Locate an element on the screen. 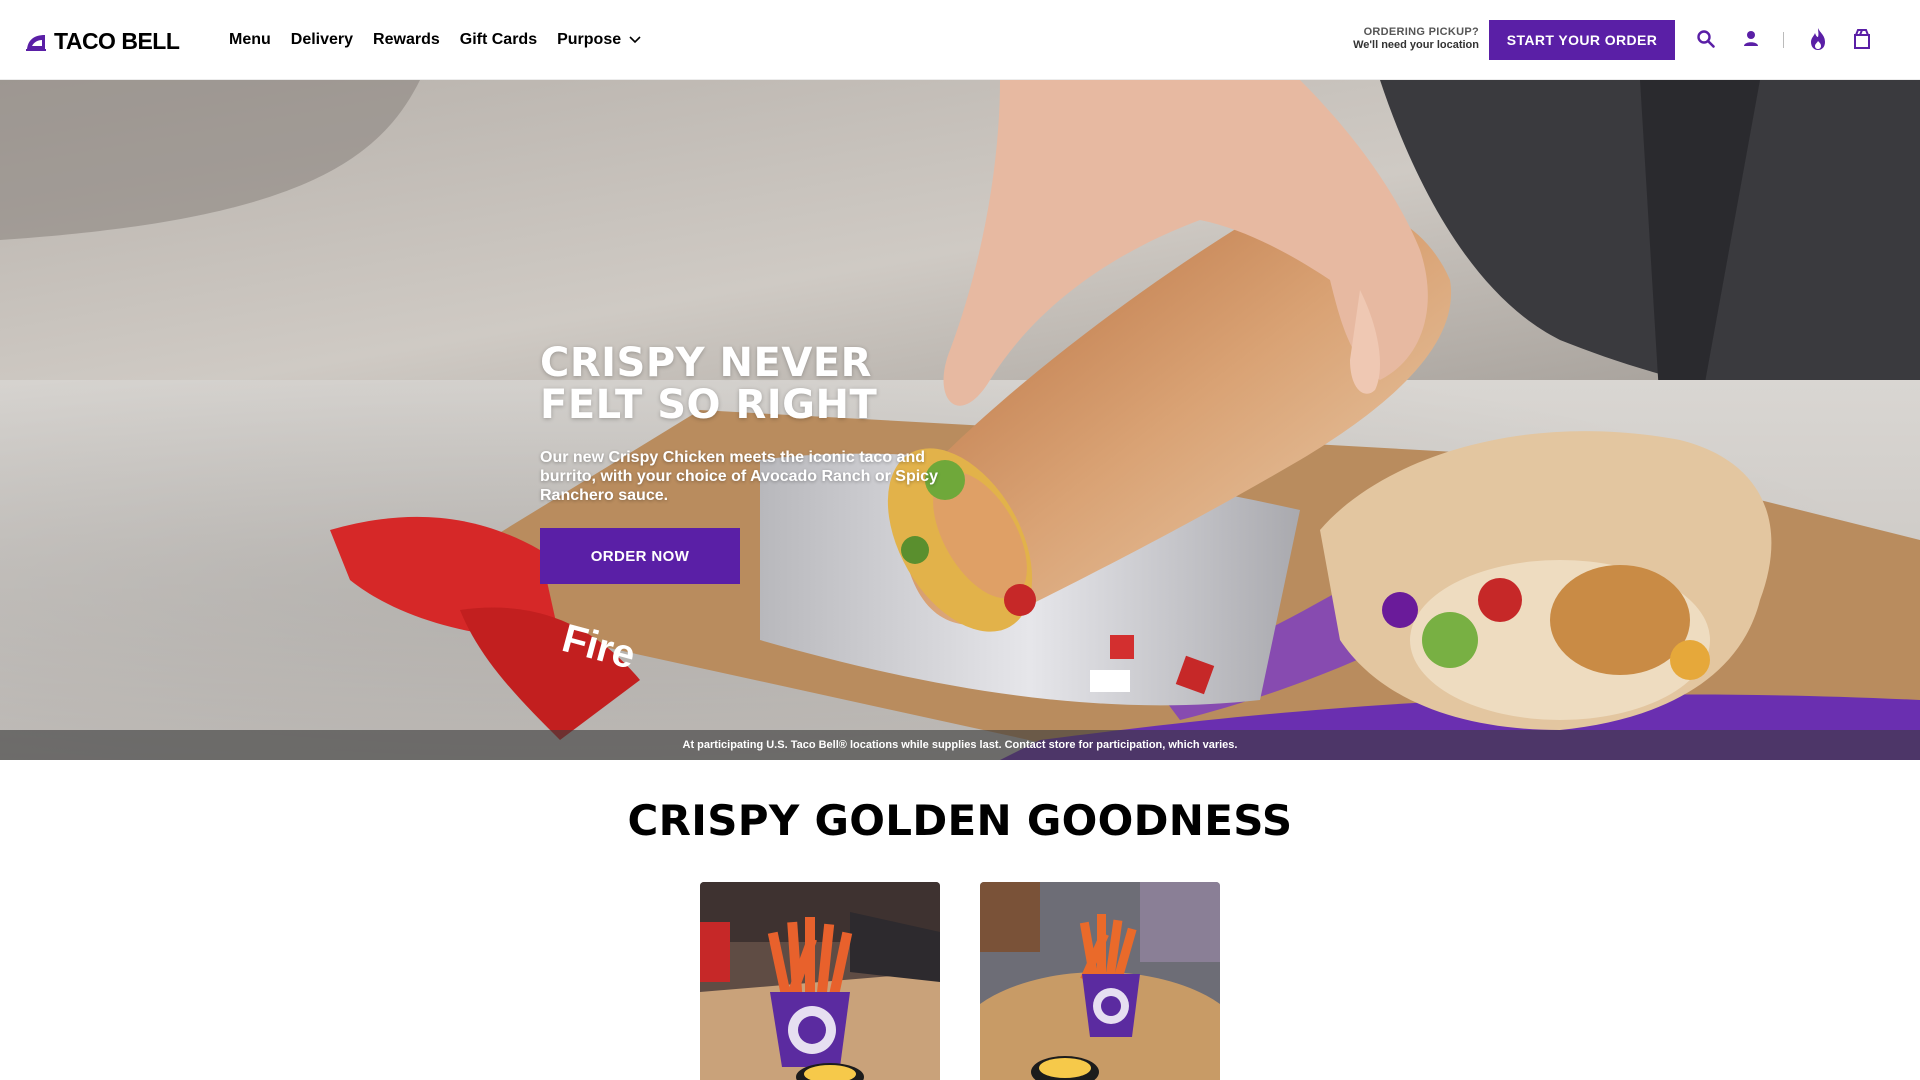 Image resolution: width=1920 pixels, height=1080 pixels. taco-bell-logo: TACO BELL is located at coordinates (102, 41).